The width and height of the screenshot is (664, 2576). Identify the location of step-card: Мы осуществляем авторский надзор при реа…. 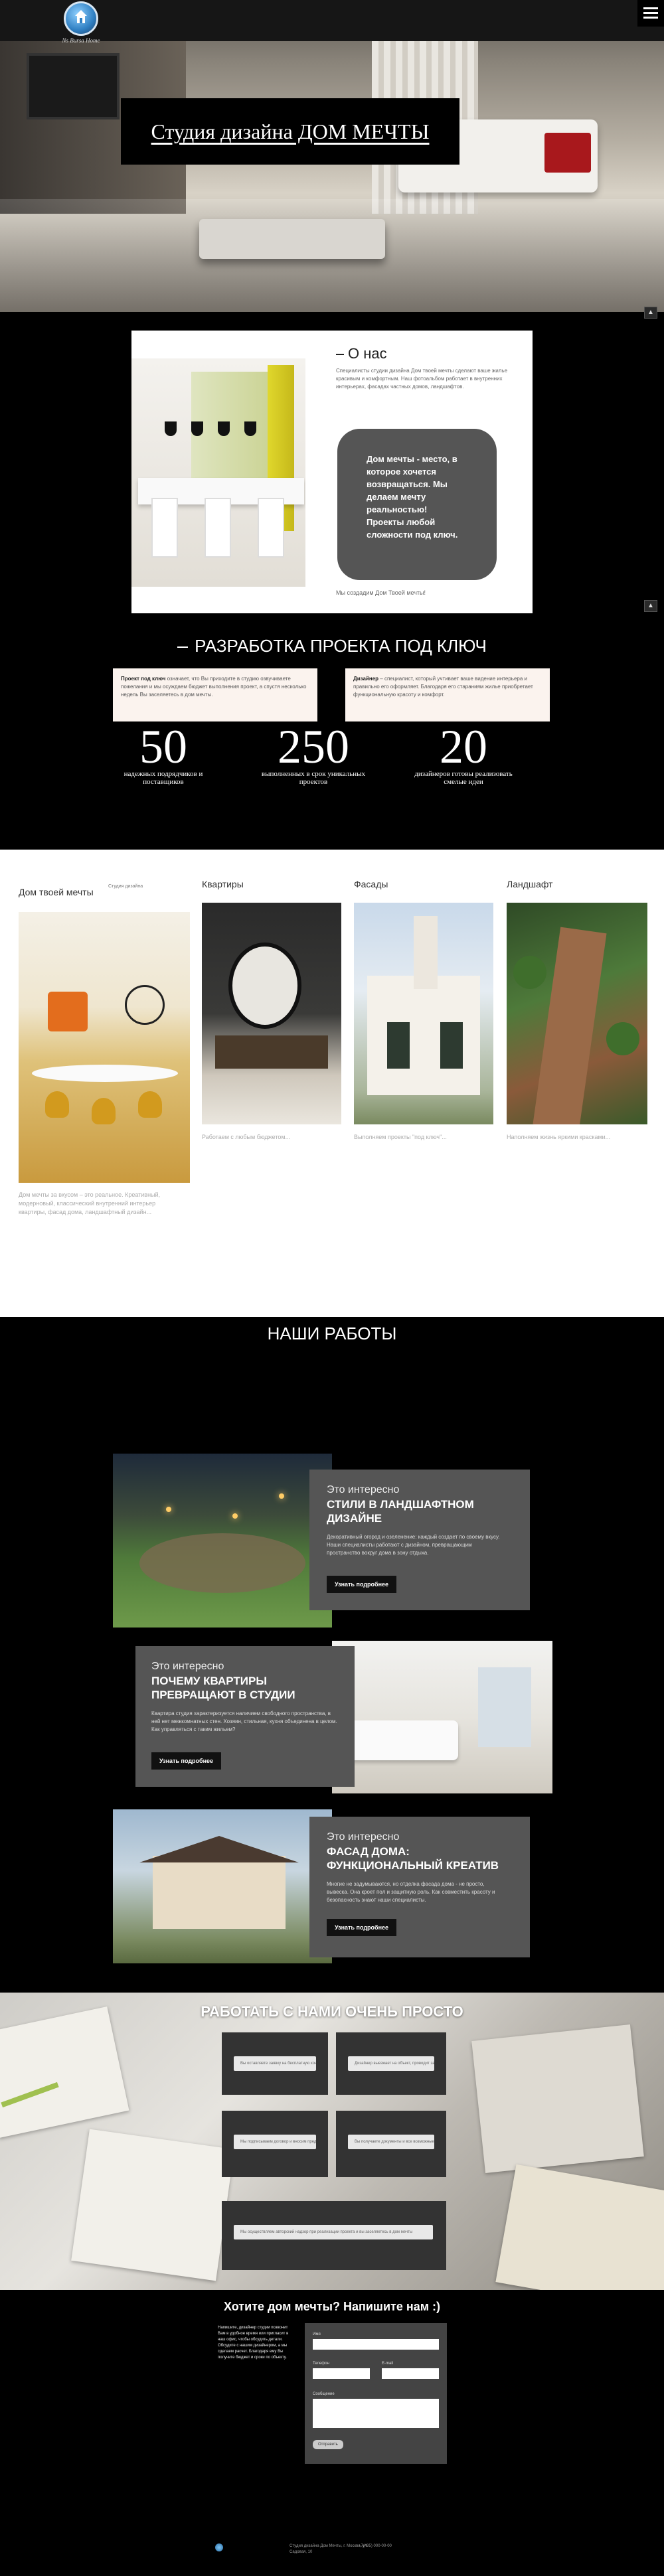
(334, 2236).